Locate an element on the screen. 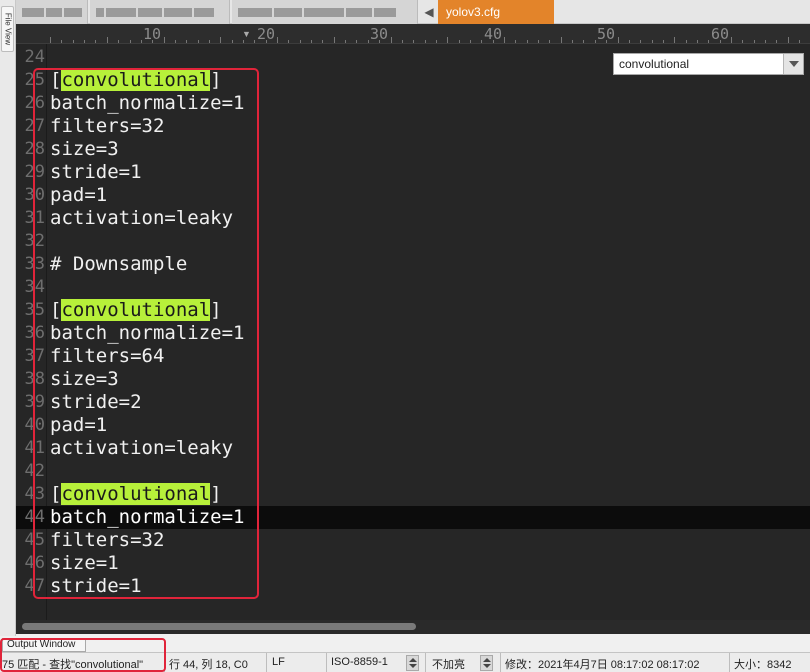 This screenshot has width=810, height=672. tab-label: yolov3.cfg is located at coordinates (473, 12).